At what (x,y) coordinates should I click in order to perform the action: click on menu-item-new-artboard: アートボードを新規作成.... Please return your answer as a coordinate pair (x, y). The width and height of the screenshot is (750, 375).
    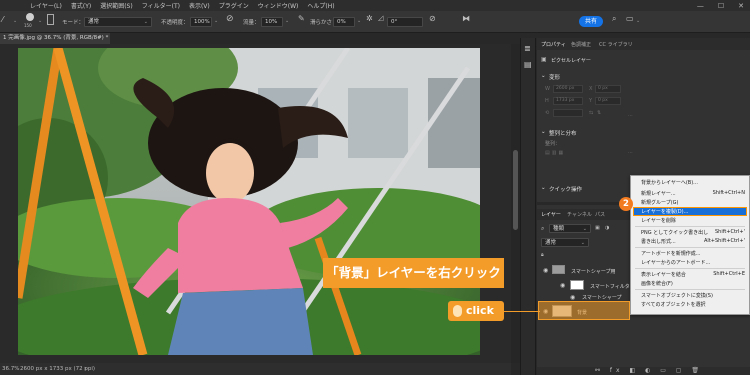
    Looking at the image, I should click on (670, 253).